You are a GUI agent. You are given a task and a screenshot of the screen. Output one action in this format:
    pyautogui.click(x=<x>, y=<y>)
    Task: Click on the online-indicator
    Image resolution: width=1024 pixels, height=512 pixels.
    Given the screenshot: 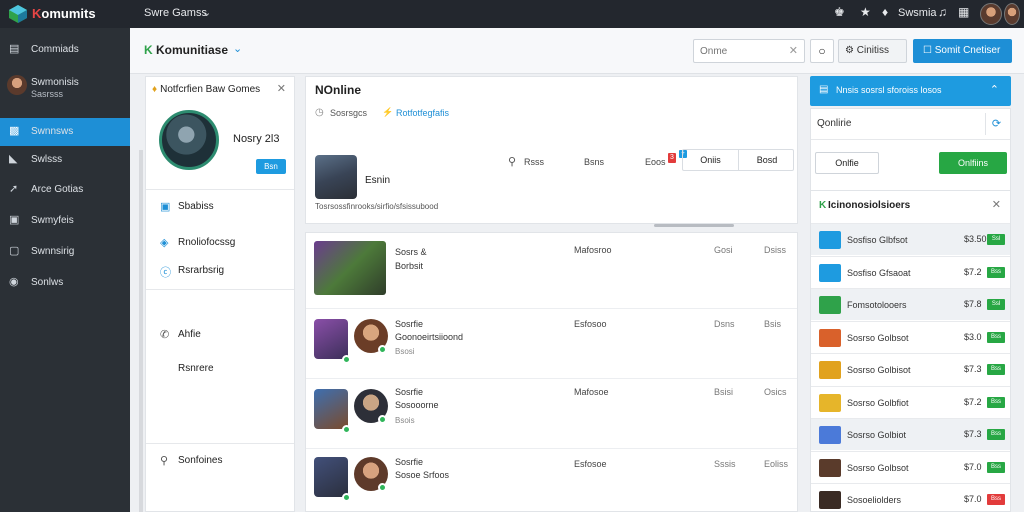 What is the action you would take?
    pyautogui.click(x=346, y=359)
    